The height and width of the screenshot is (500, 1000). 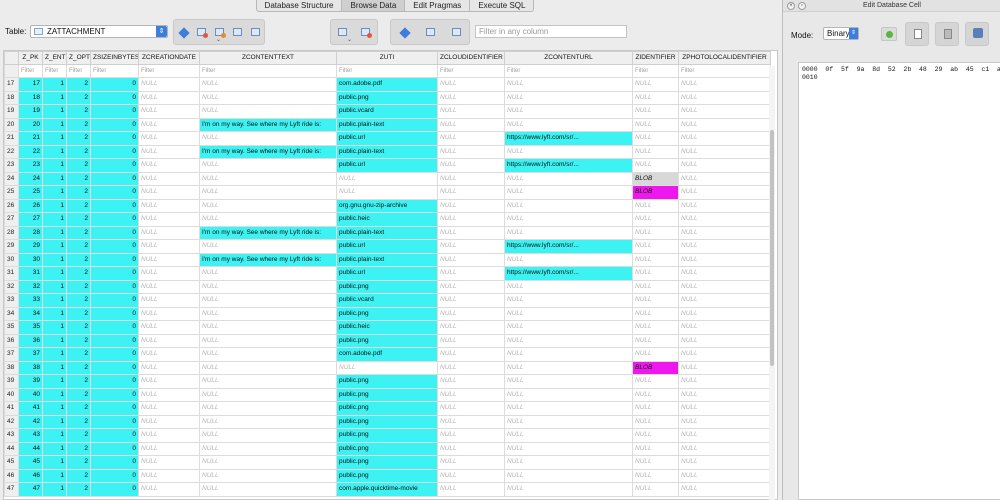 I want to click on row-number: 45, so click(x=11, y=462).